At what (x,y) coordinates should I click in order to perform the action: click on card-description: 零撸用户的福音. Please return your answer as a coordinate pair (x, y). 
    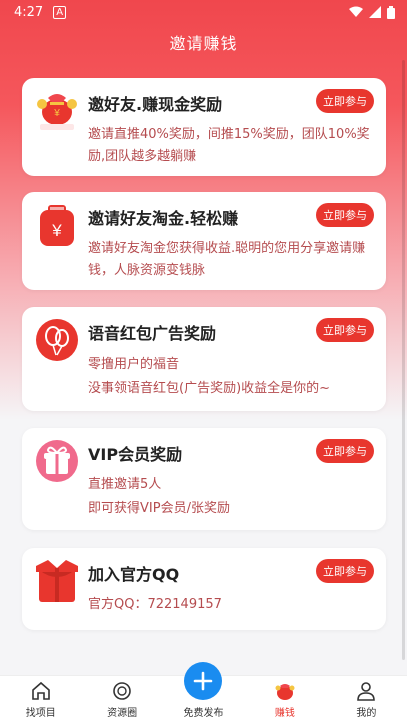
    Looking at the image, I should click on (134, 364).